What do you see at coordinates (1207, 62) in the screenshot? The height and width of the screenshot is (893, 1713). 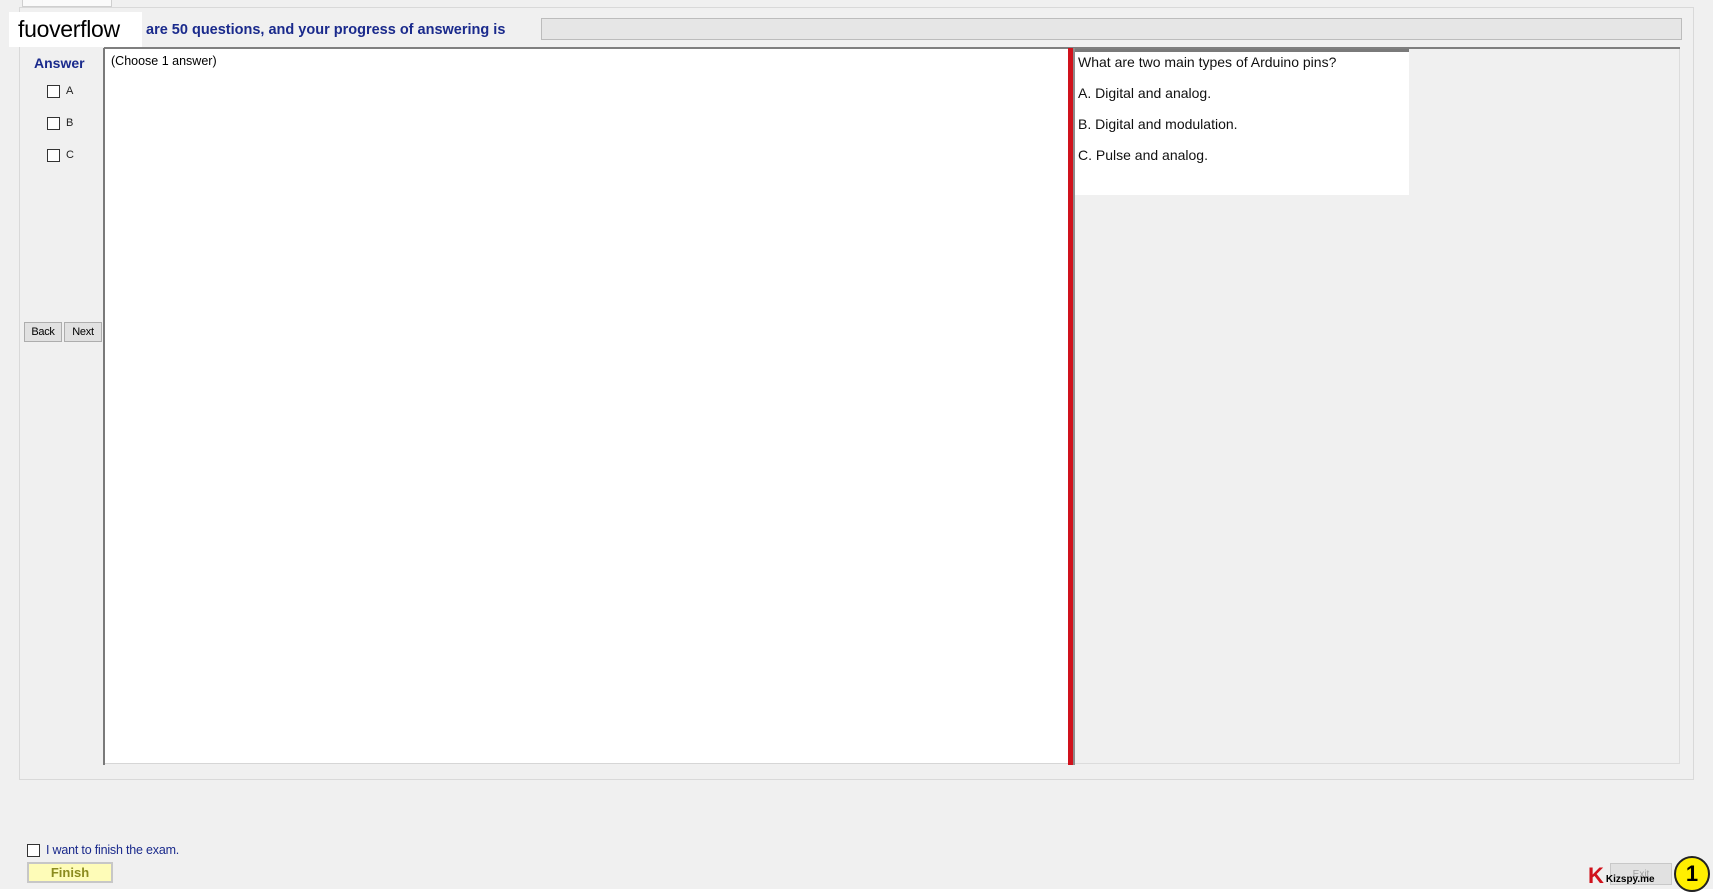 I see `question-text: What are two main types of Arduino pins?` at bounding box center [1207, 62].